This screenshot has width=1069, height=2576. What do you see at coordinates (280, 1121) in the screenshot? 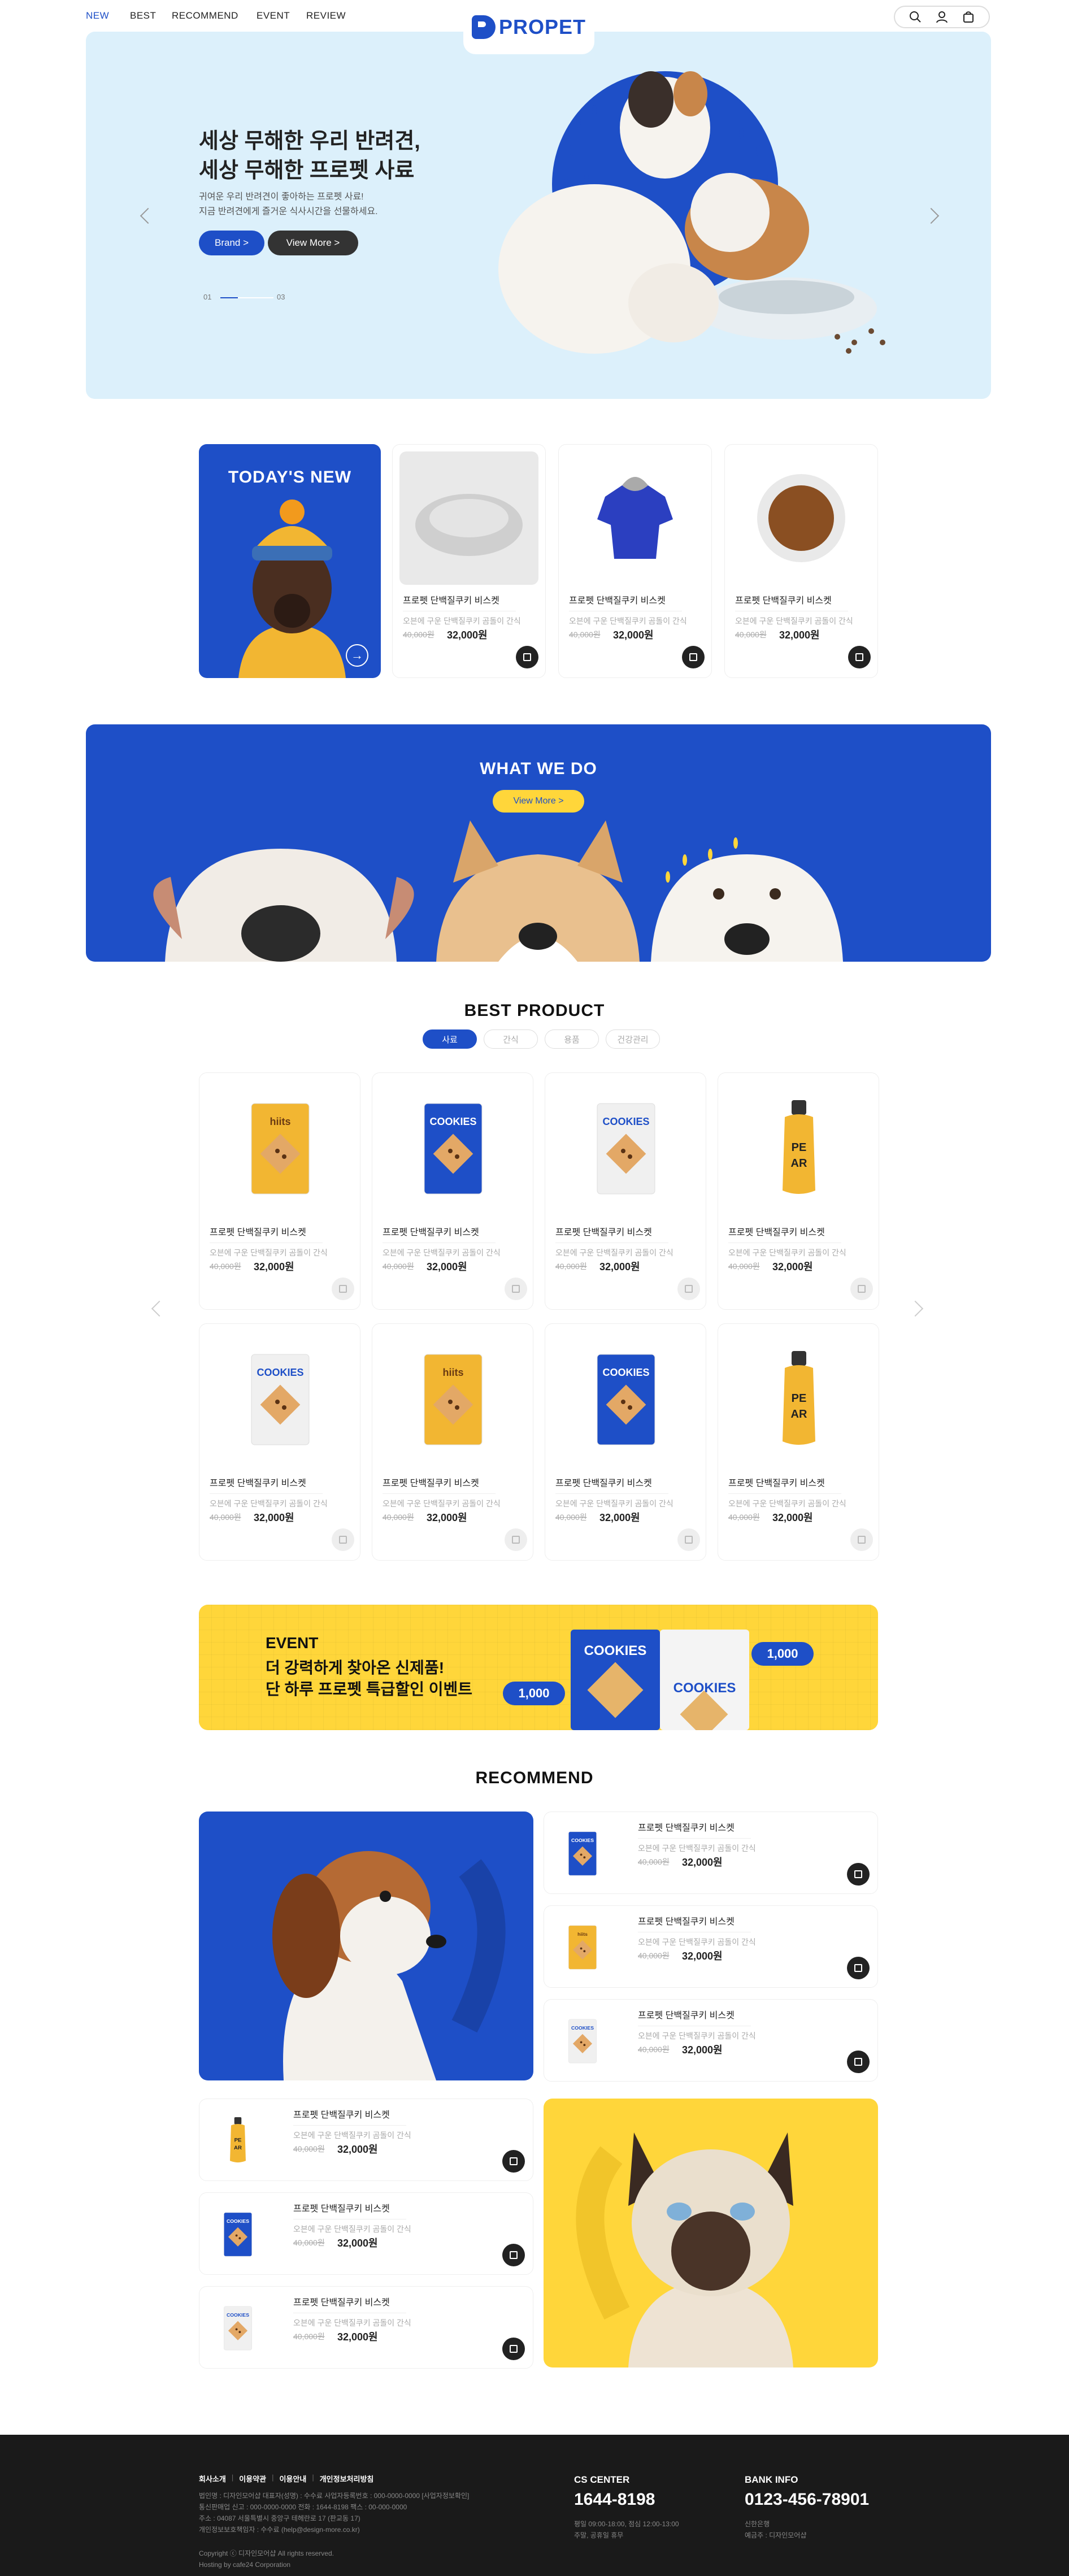
I see `svg-text: hiits` at bounding box center [280, 1121].